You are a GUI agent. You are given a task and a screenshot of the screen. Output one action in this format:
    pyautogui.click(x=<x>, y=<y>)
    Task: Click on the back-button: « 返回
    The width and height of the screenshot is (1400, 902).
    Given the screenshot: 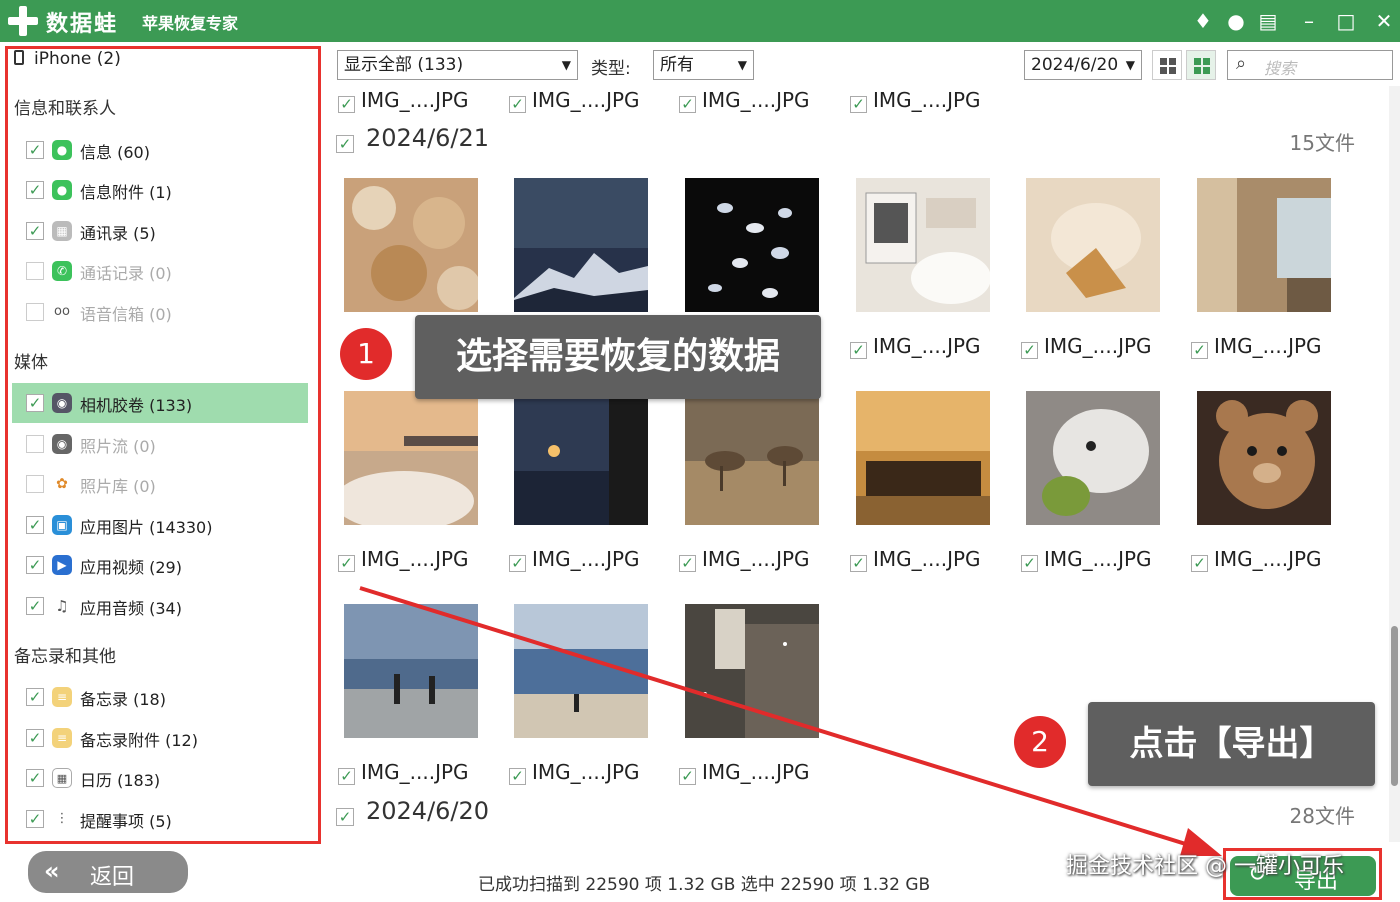 What is the action you would take?
    pyautogui.click(x=108, y=872)
    